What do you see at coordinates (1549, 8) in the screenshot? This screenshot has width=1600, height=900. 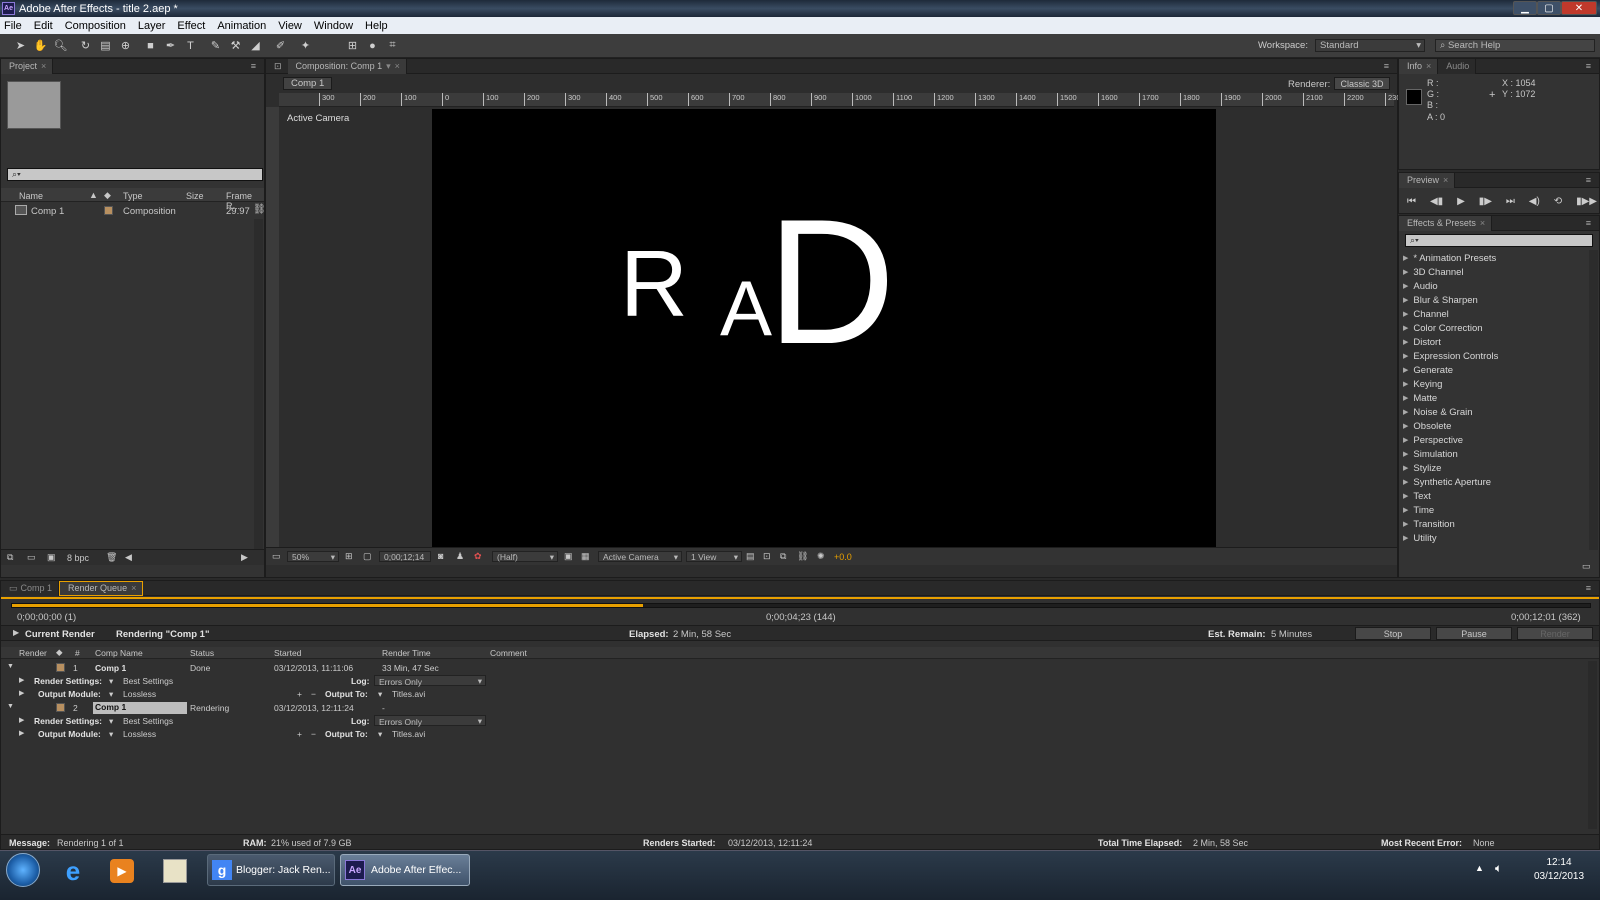 I see `maximize-button: ▢` at bounding box center [1549, 8].